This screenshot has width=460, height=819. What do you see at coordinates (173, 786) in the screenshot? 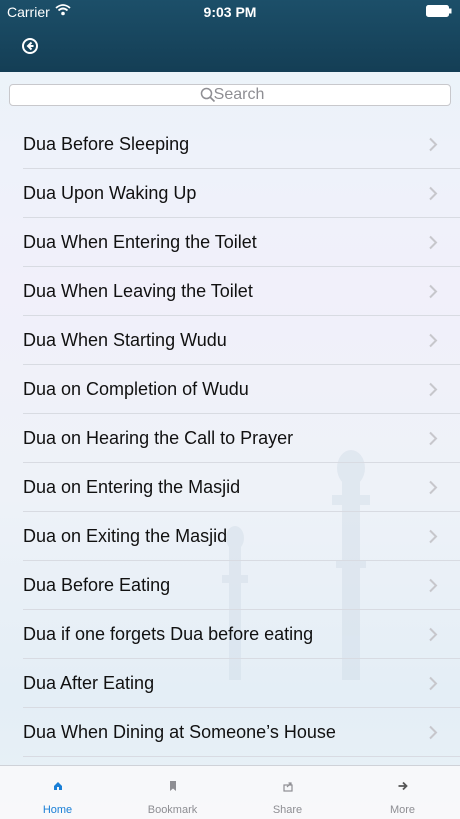
I see `bookmark-icon` at bounding box center [173, 786].